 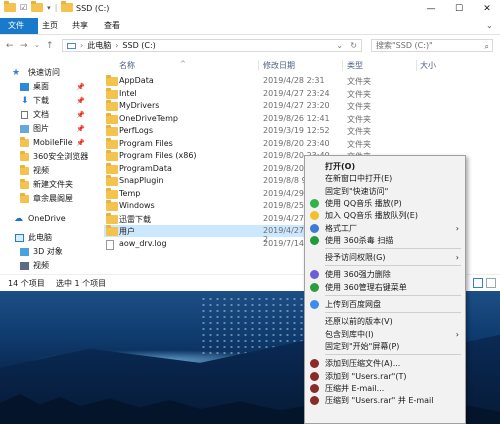 I want to click on search-input: 搜索"SSD (C:)" ⌕, so click(x=432, y=45).